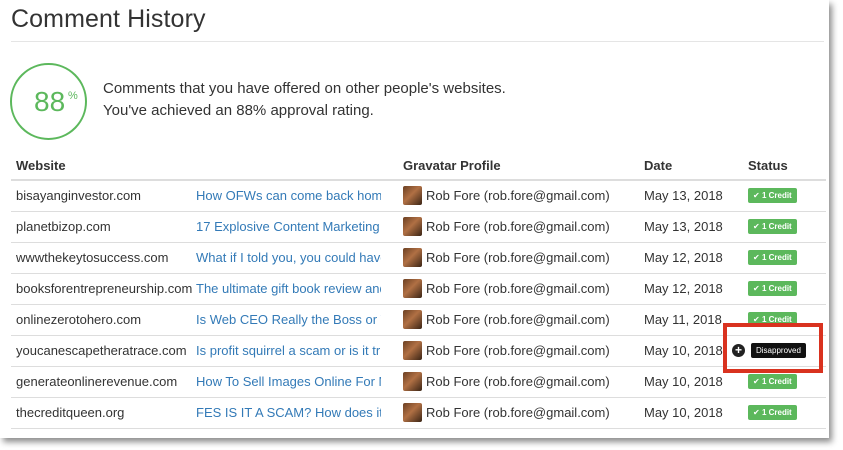 The height and width of the screenshot is (450, 843). What do you see at coordinates (97, 381) in the screenshot?
I see `website-cell: generateonlinerevenue.com` at bounding box center [97, 381].